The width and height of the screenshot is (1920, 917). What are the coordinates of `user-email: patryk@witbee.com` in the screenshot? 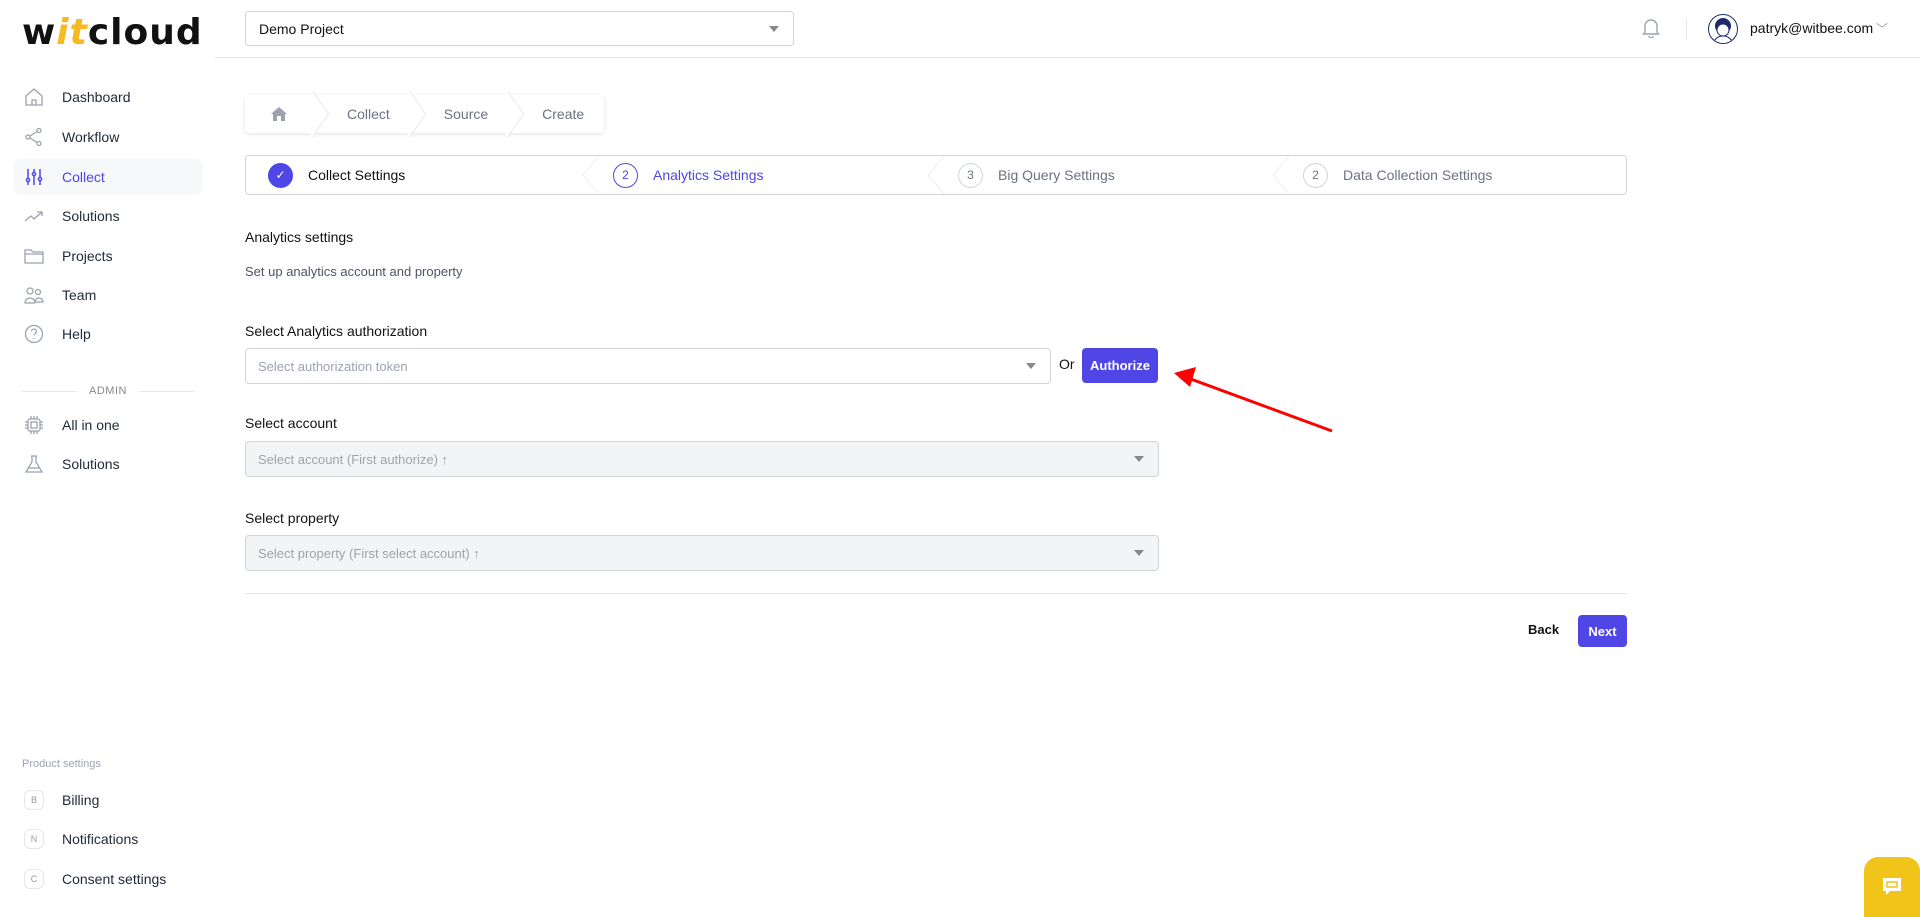 It's located at (1811, 28).